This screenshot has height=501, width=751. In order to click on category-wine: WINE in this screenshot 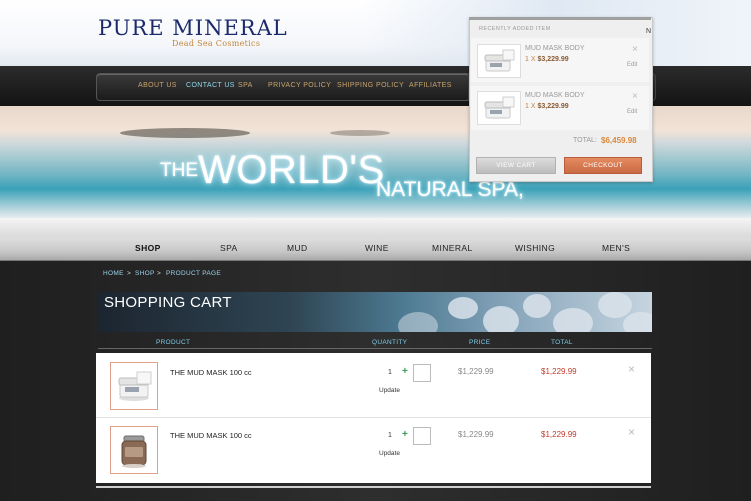, I will do `click(377, 248)`.